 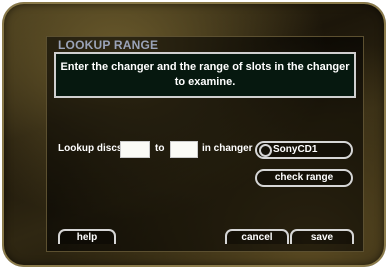 What do you see at coordinates (90, 148) in the screenshot?
I see `lookup-discs-label: Lookup discs` at bounding box center [90, 148].